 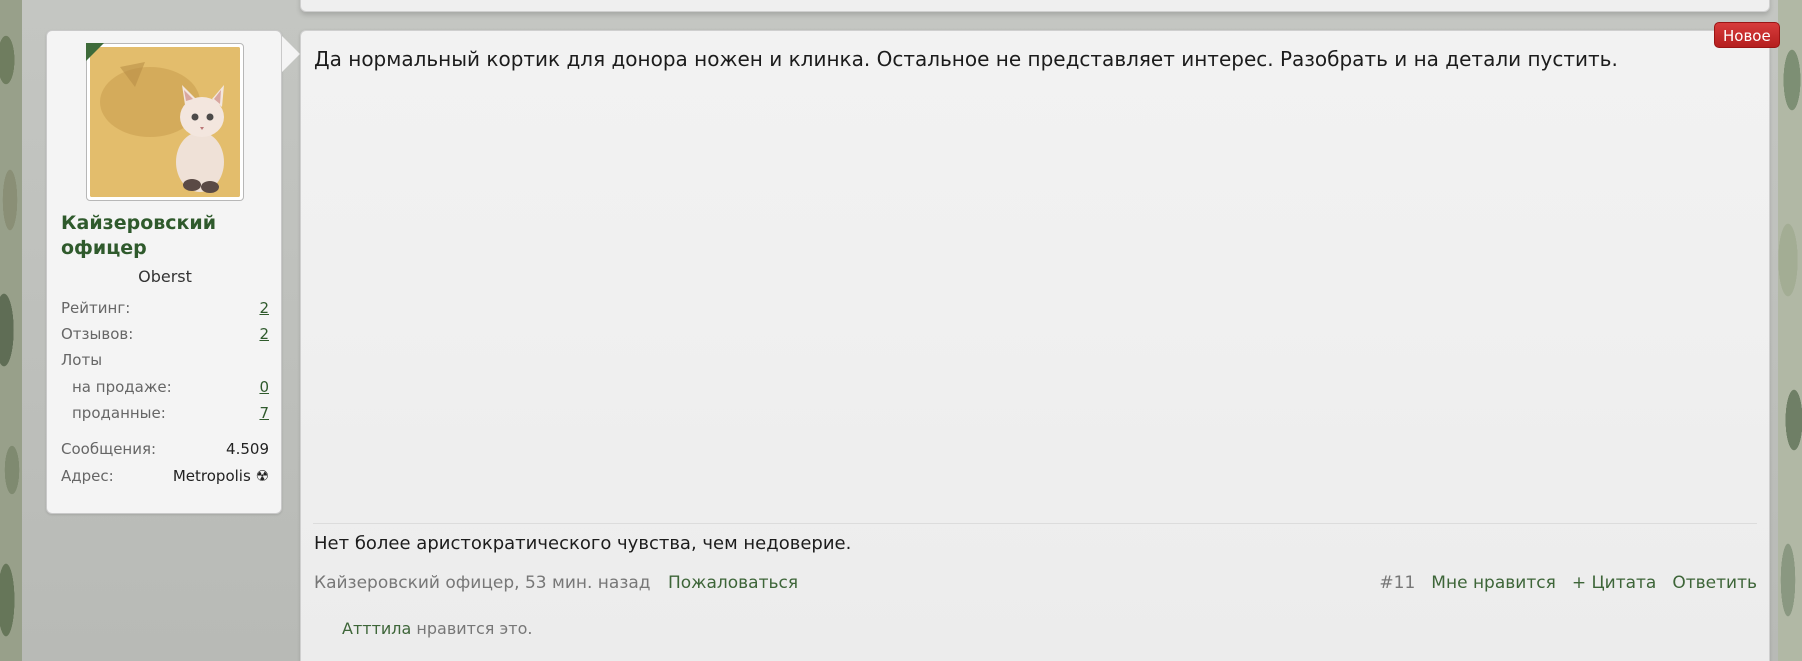 I want to click on stat-reviews-label: Отзывов:, so click(x=97, y=334).